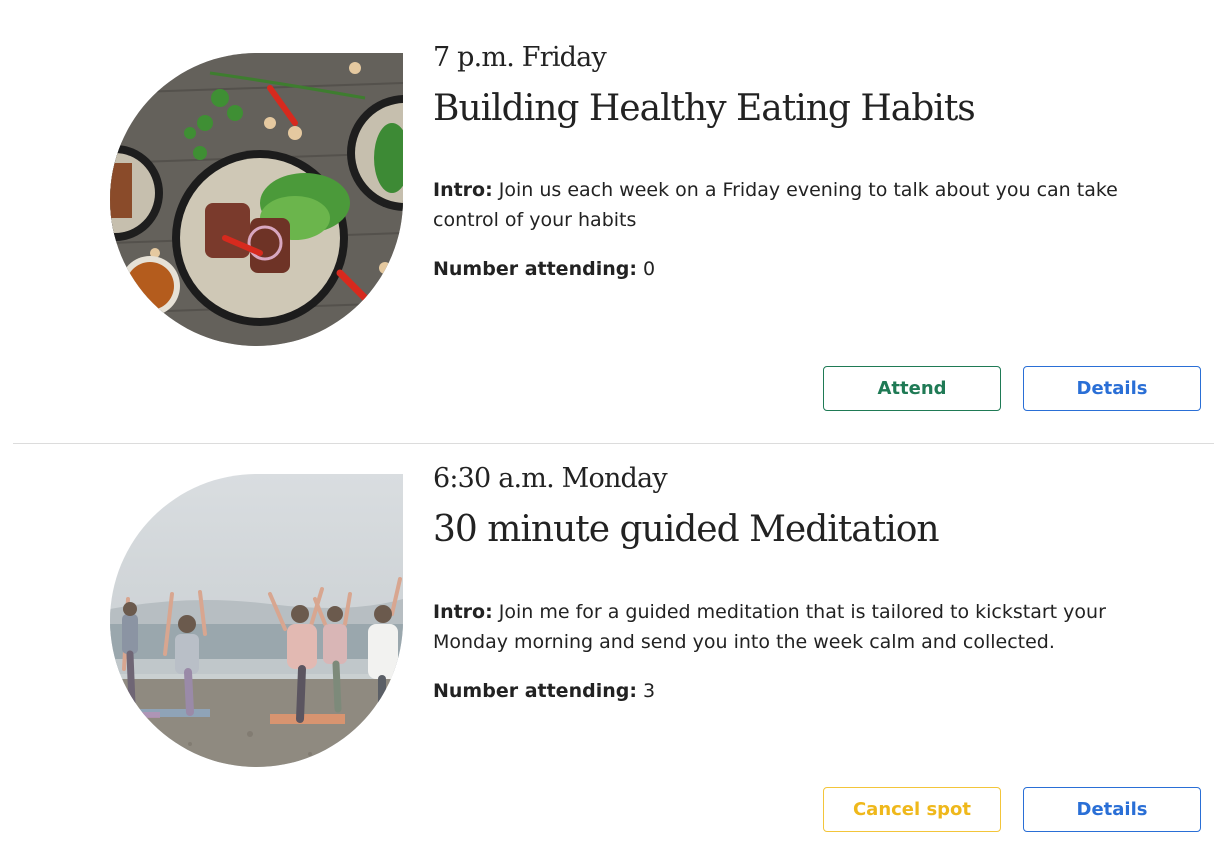 The width and height of the screenshot is (1227, 845). Describe the element at coordinates (649, 269) in the screenshot. I see `attending-value: 0` at that location.